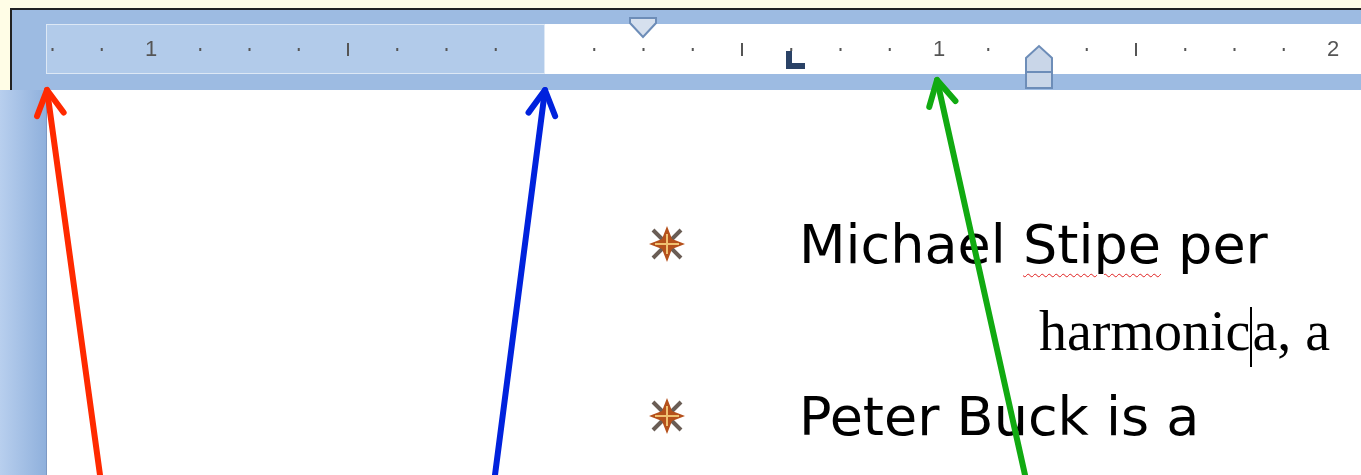  What do you see at coordinates (795, 61) in the screenshot?
I see `tab-stop-icon` at bounding box center [795, 61].